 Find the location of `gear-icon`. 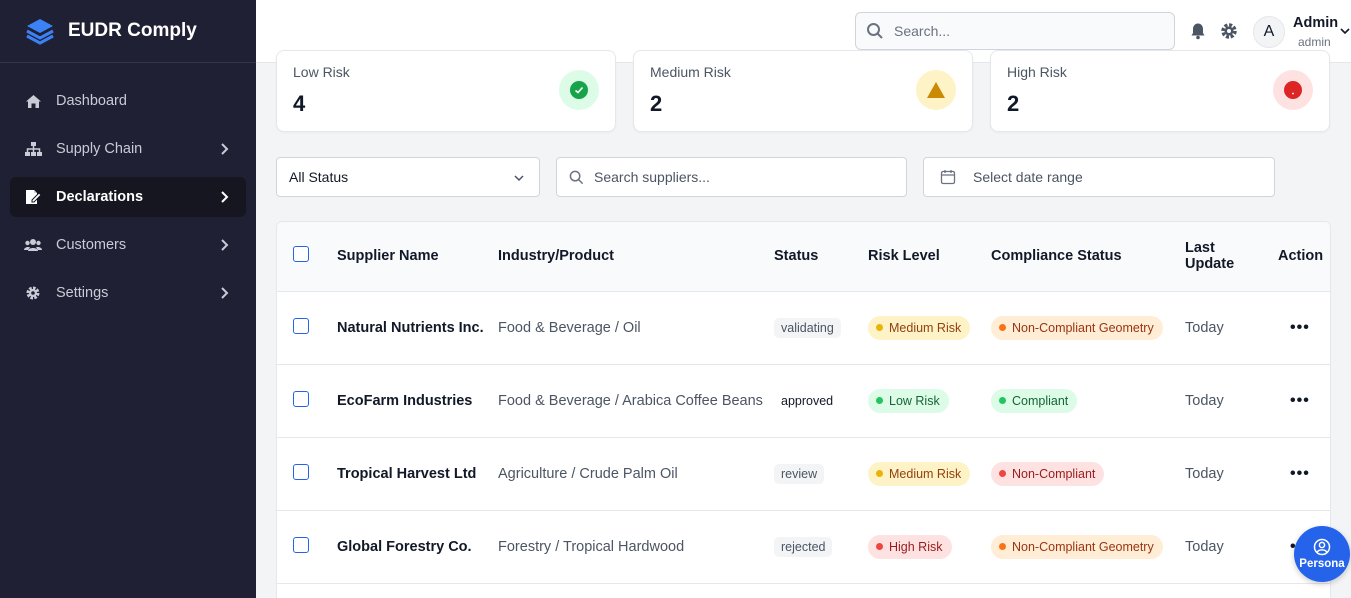

gear-icon is located at coordinates (33, 293).